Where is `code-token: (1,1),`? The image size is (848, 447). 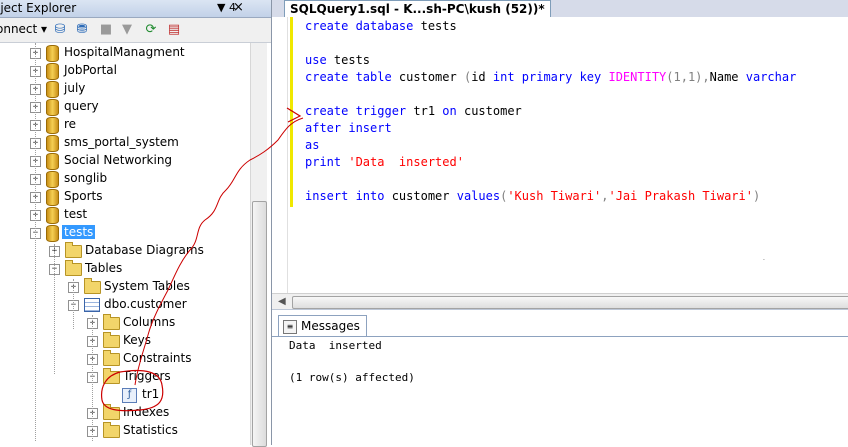
code-token: (1,1), is located at coordinates (688, 77).